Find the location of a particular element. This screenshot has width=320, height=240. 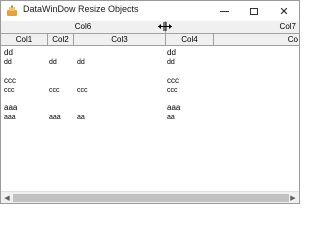

minimize-icon is located at coordinates (224, 11).